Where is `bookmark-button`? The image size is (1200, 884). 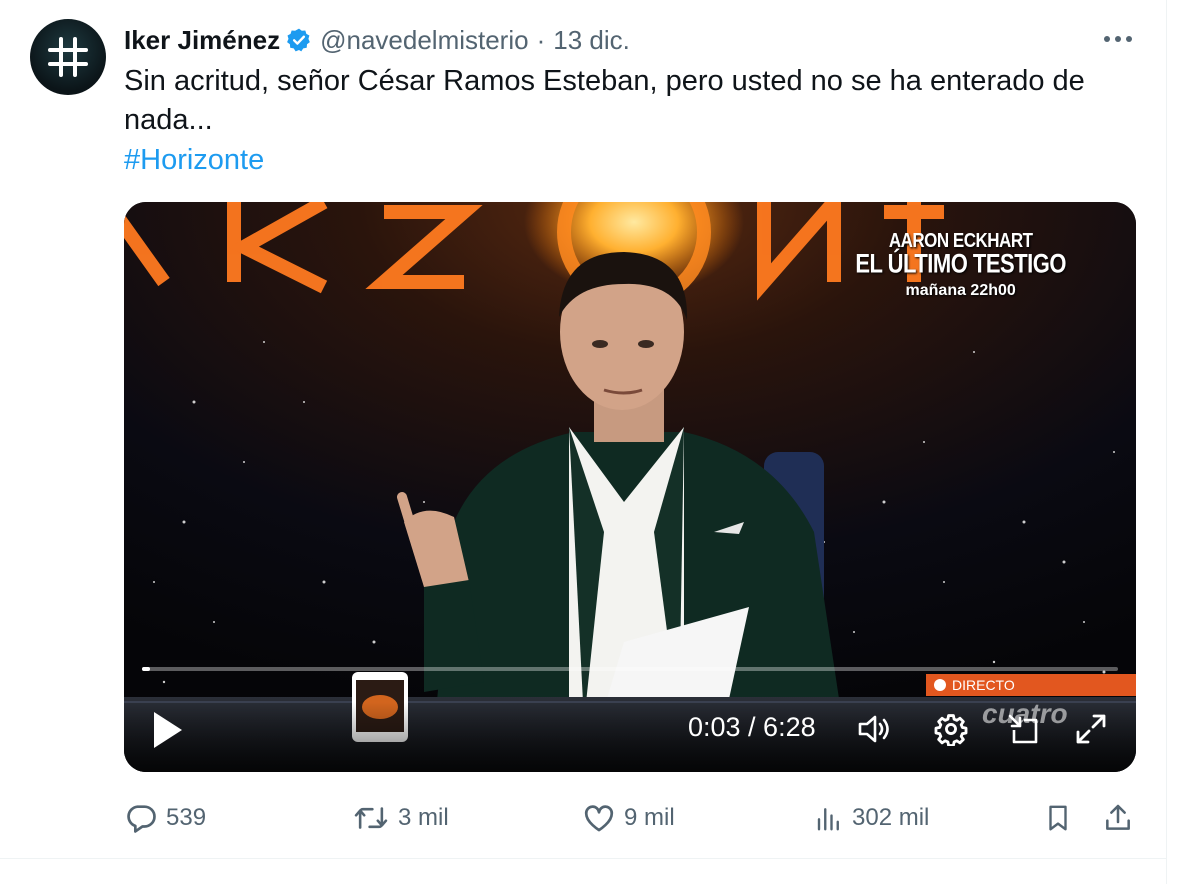
bookmark-button is located at coordinates (1058, 818).